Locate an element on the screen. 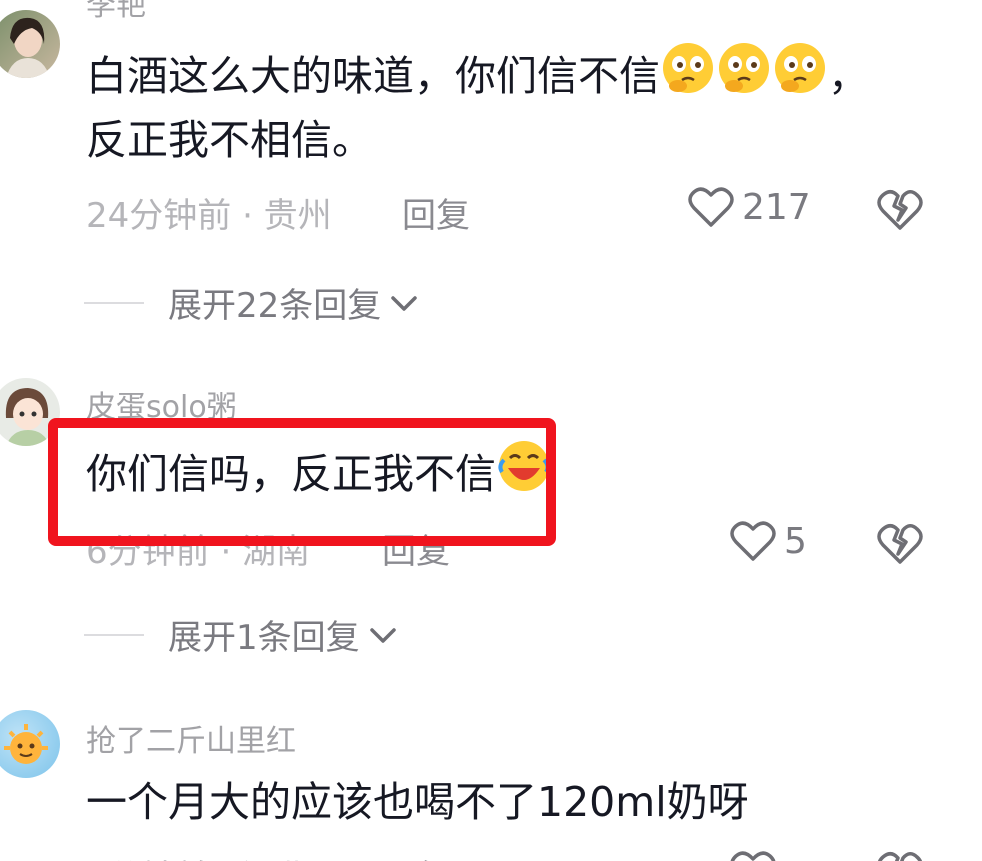 The image size is (982, 861). like-count: 5 is located at coordinates (795, 541).